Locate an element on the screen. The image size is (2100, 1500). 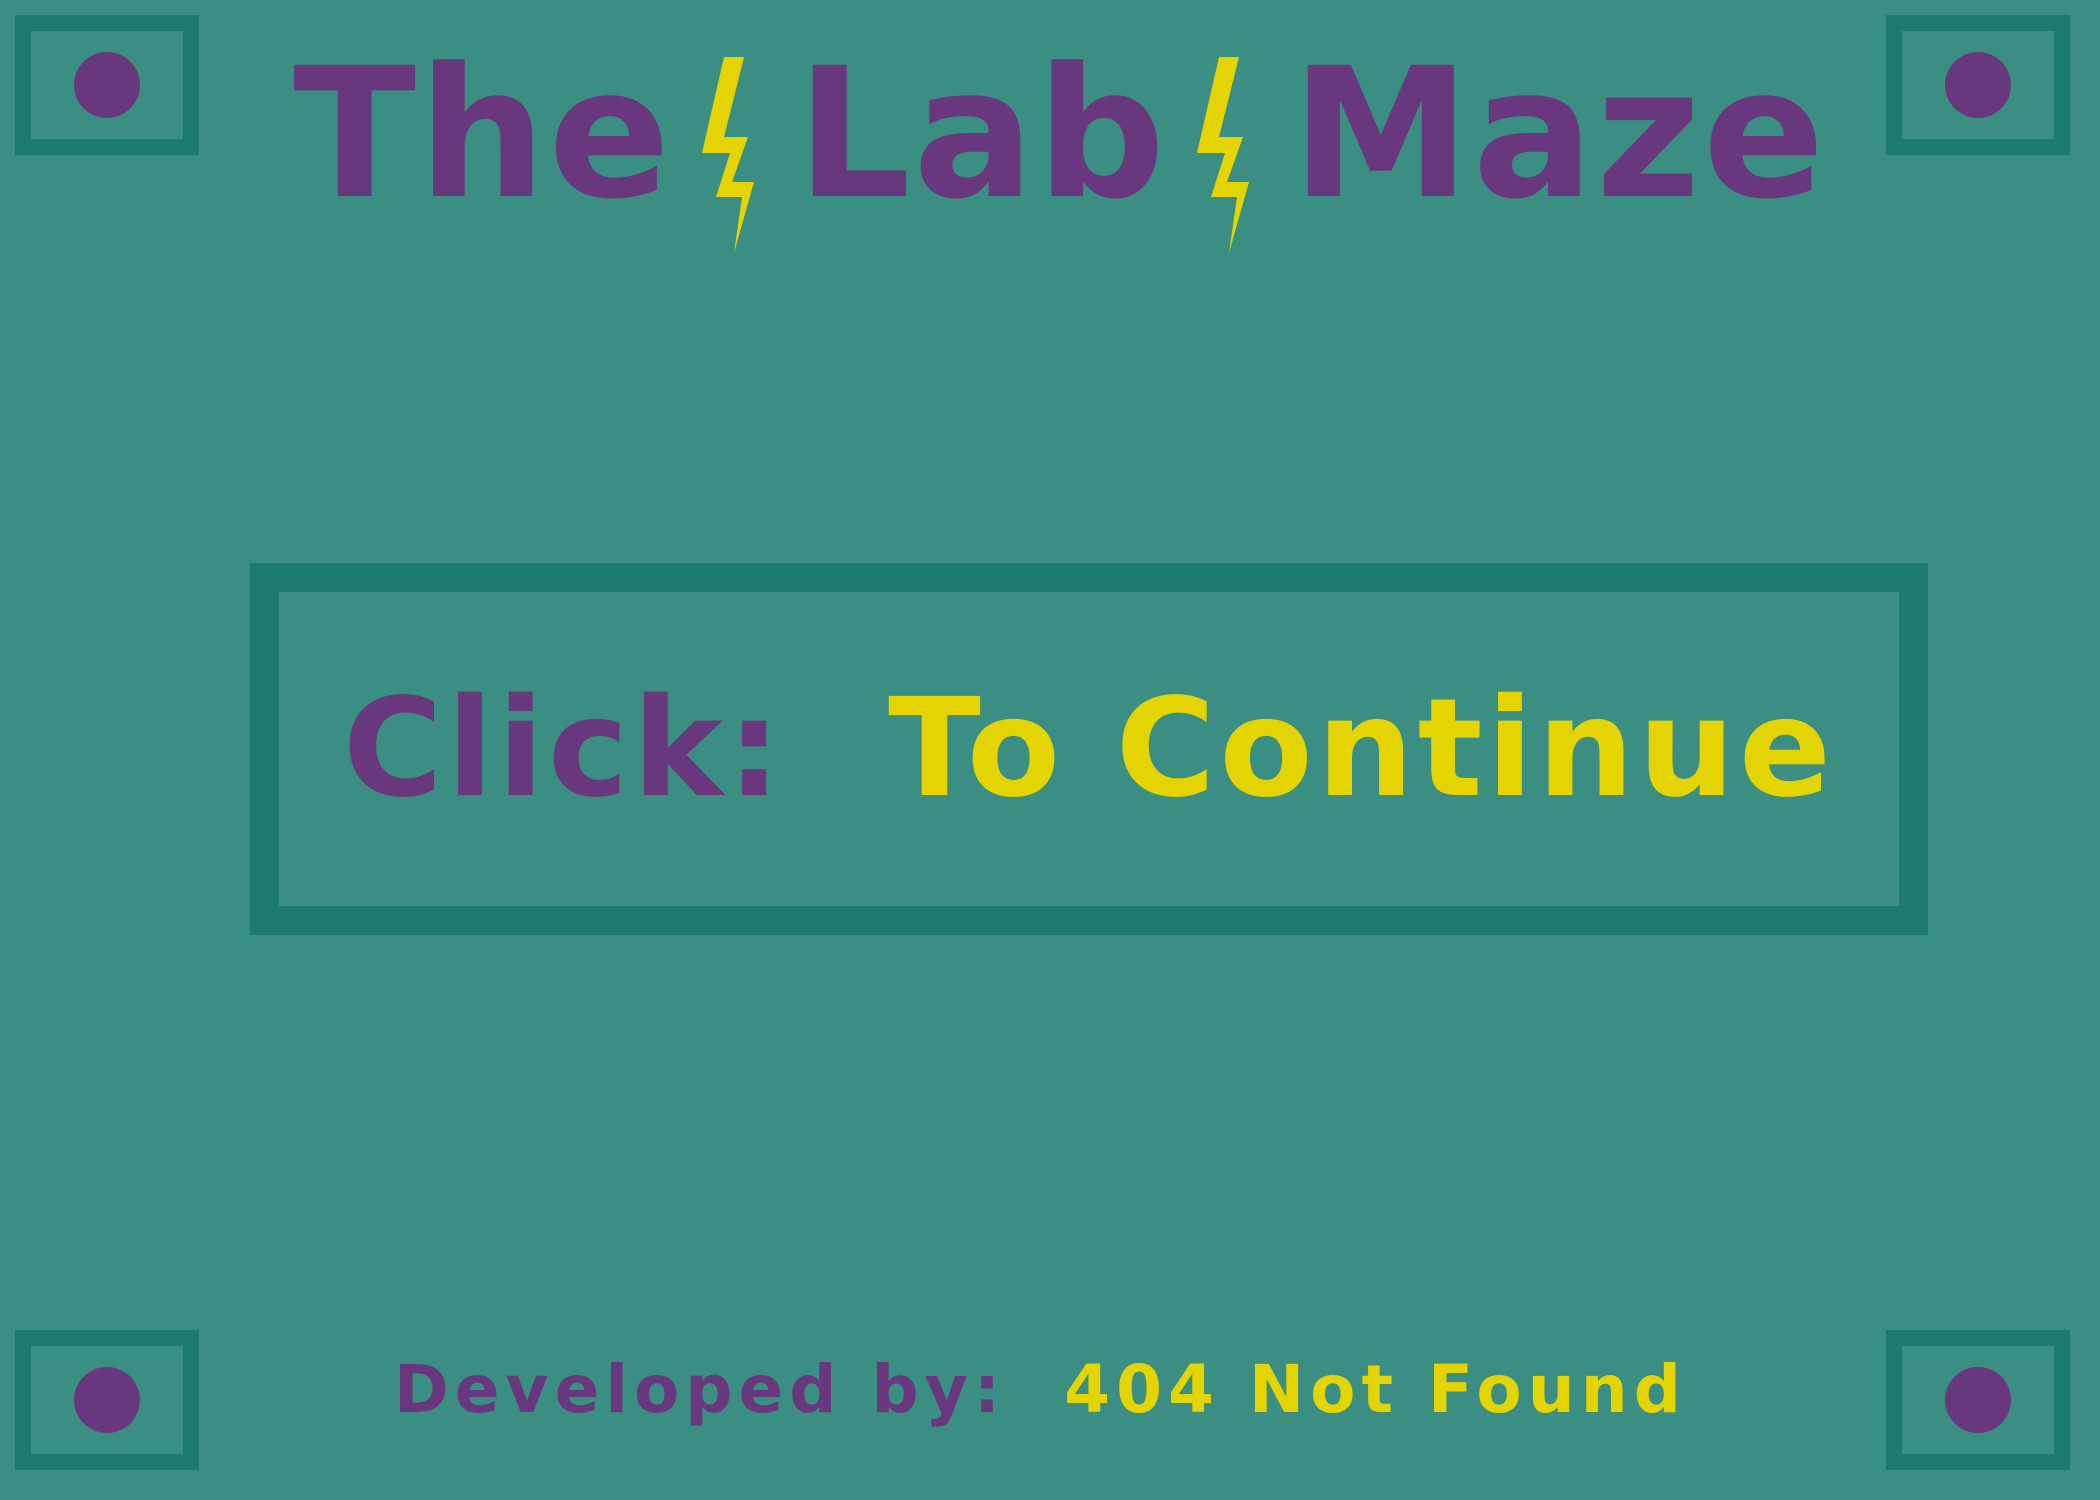
corner-frame-top-left is located at coordinates (107, 85).